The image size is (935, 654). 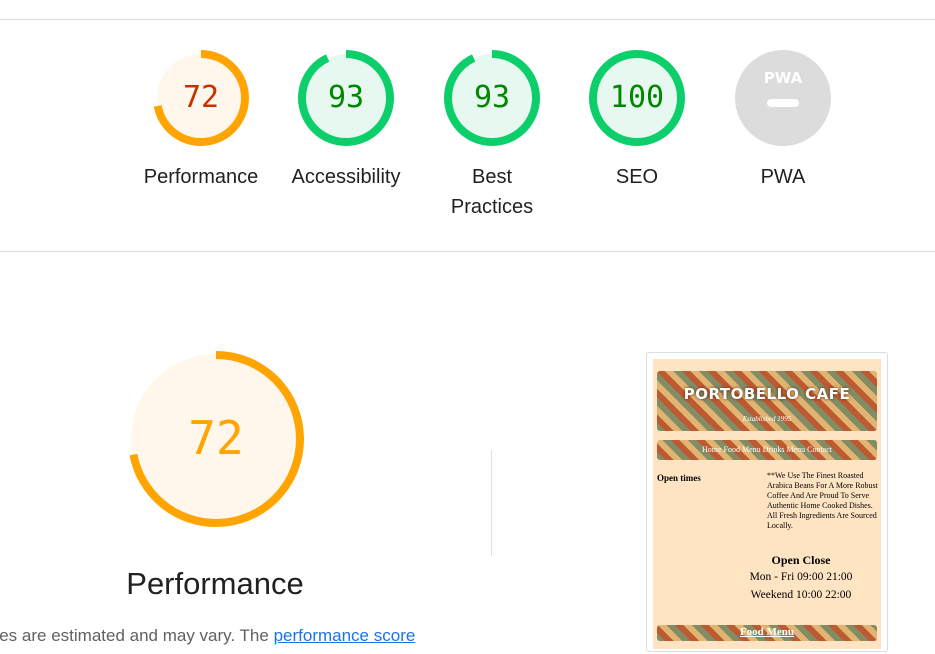 What do you see at coordinates (637, 177) in the screenshot?
I see `gauge-label: SEO` at bounding box center [637, 177].